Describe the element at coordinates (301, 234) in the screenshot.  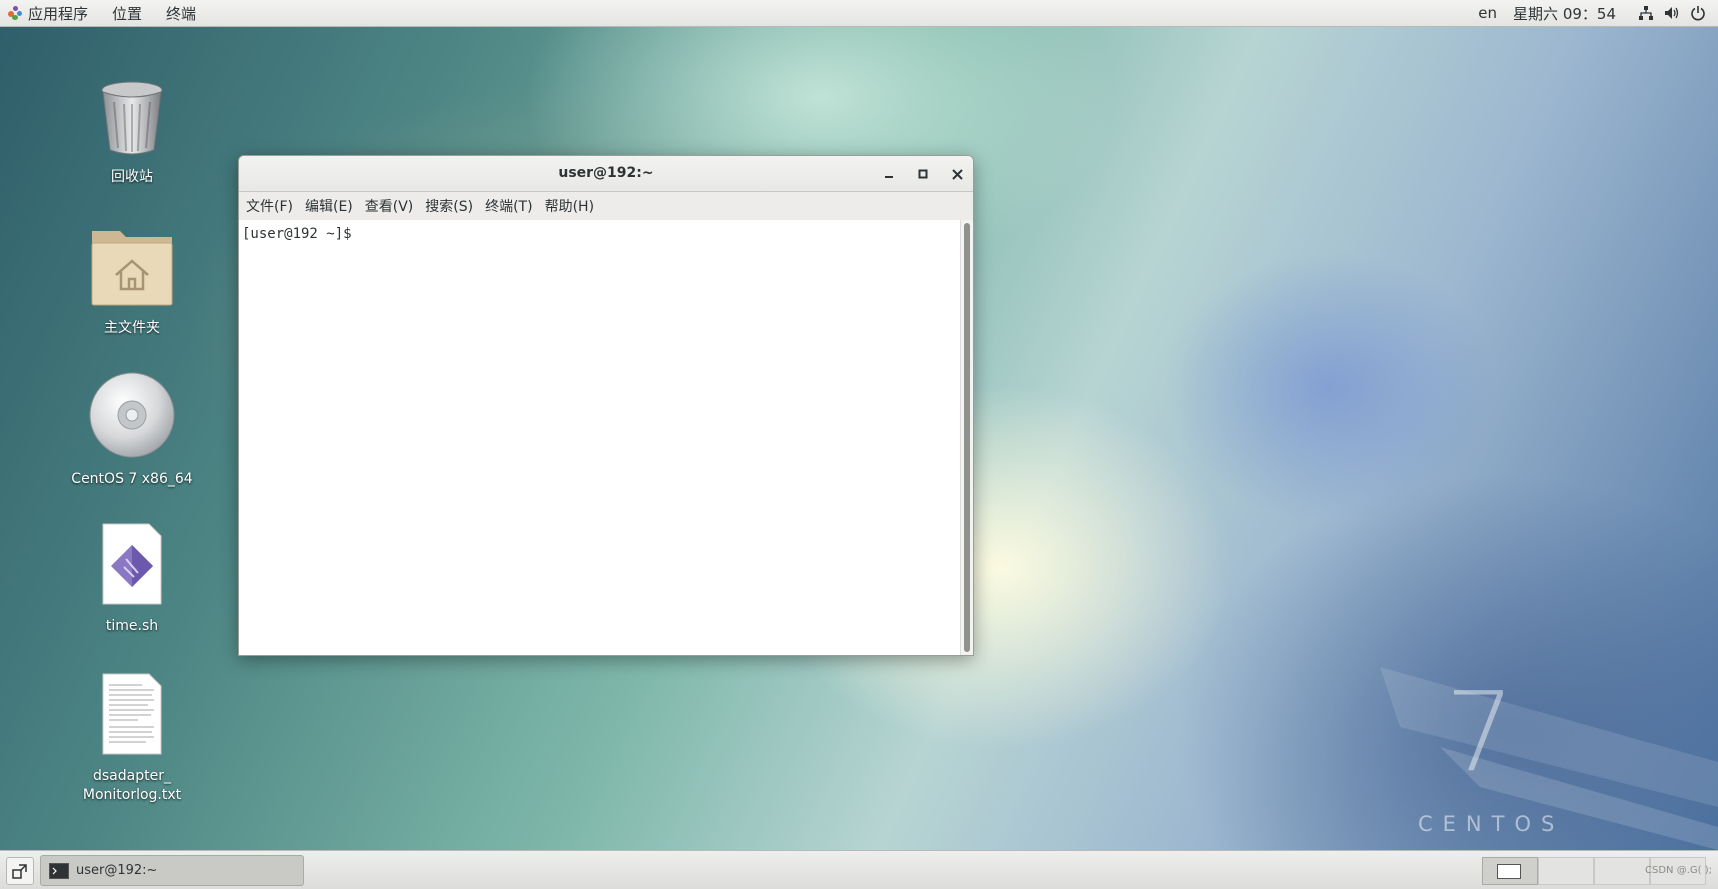
I see `shell-prompt: [user@192 ~]$` at that location.